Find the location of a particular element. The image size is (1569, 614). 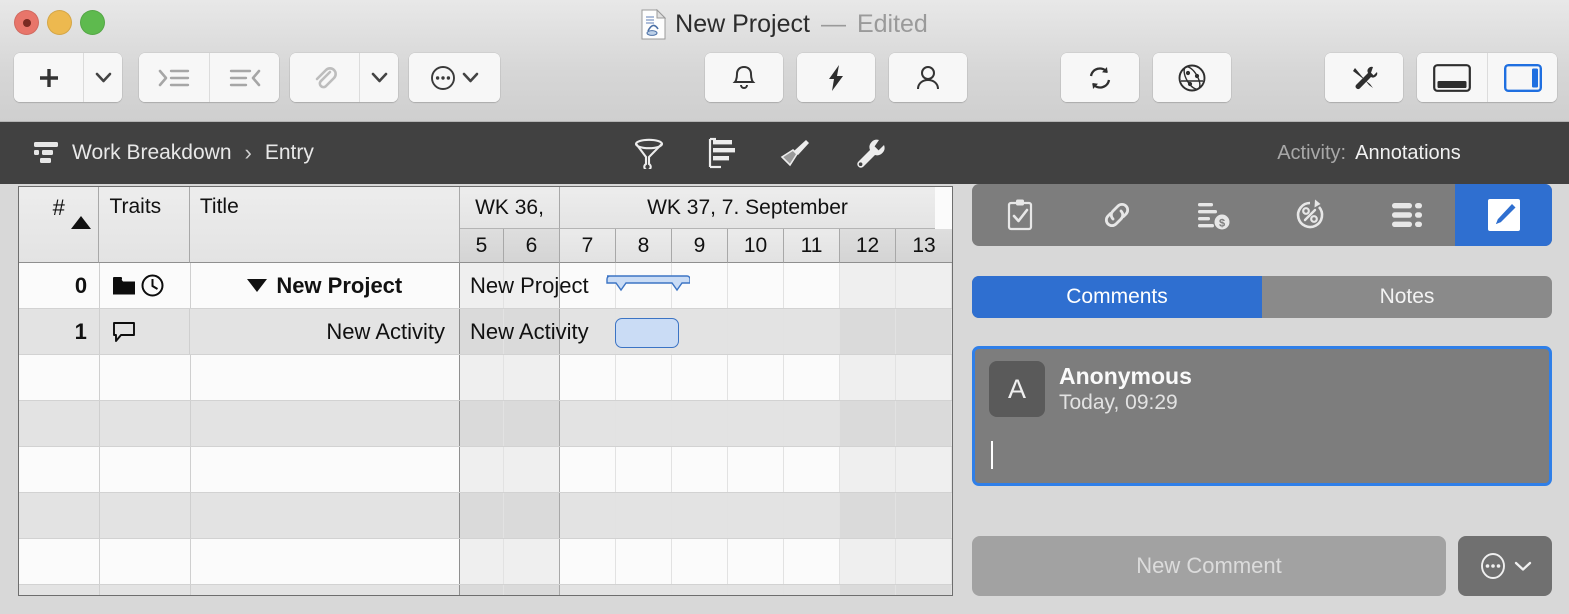

gantt-task-bar is located at coordinates (647, 333).